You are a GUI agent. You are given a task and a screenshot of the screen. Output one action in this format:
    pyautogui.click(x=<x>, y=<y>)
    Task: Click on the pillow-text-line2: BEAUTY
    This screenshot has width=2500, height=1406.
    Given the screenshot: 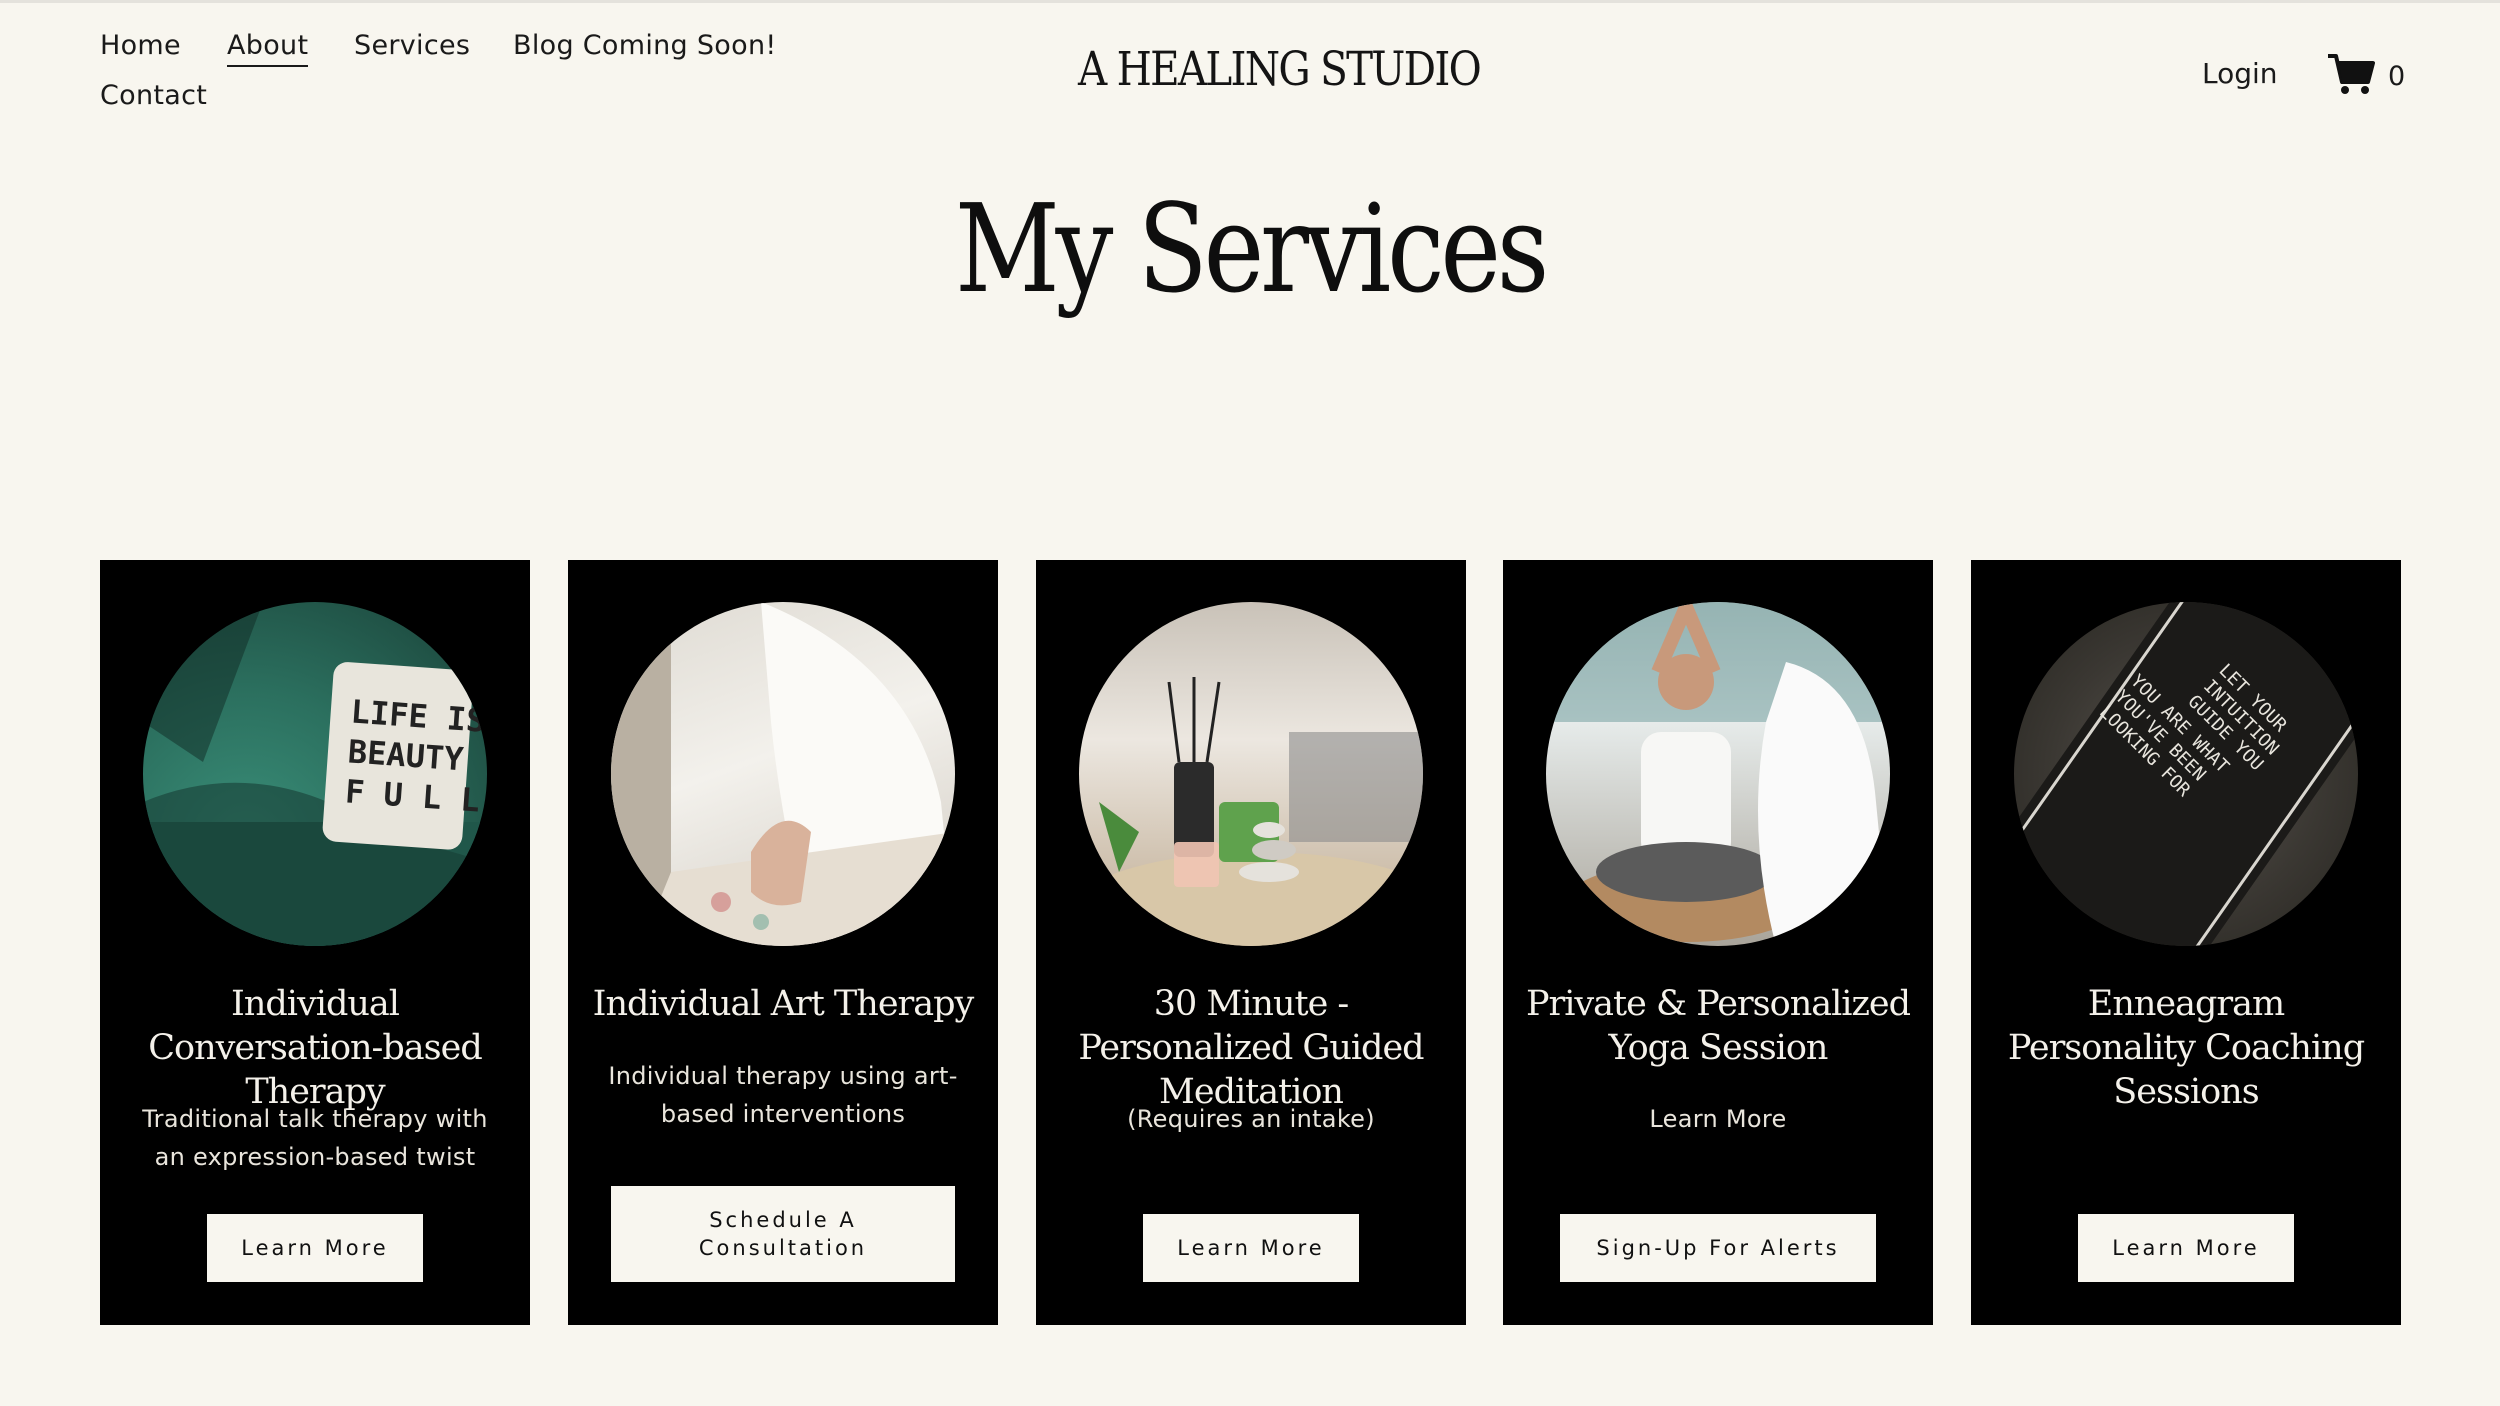 What is the action you would take?
    pyautogui.click(x=406, y=755)
    